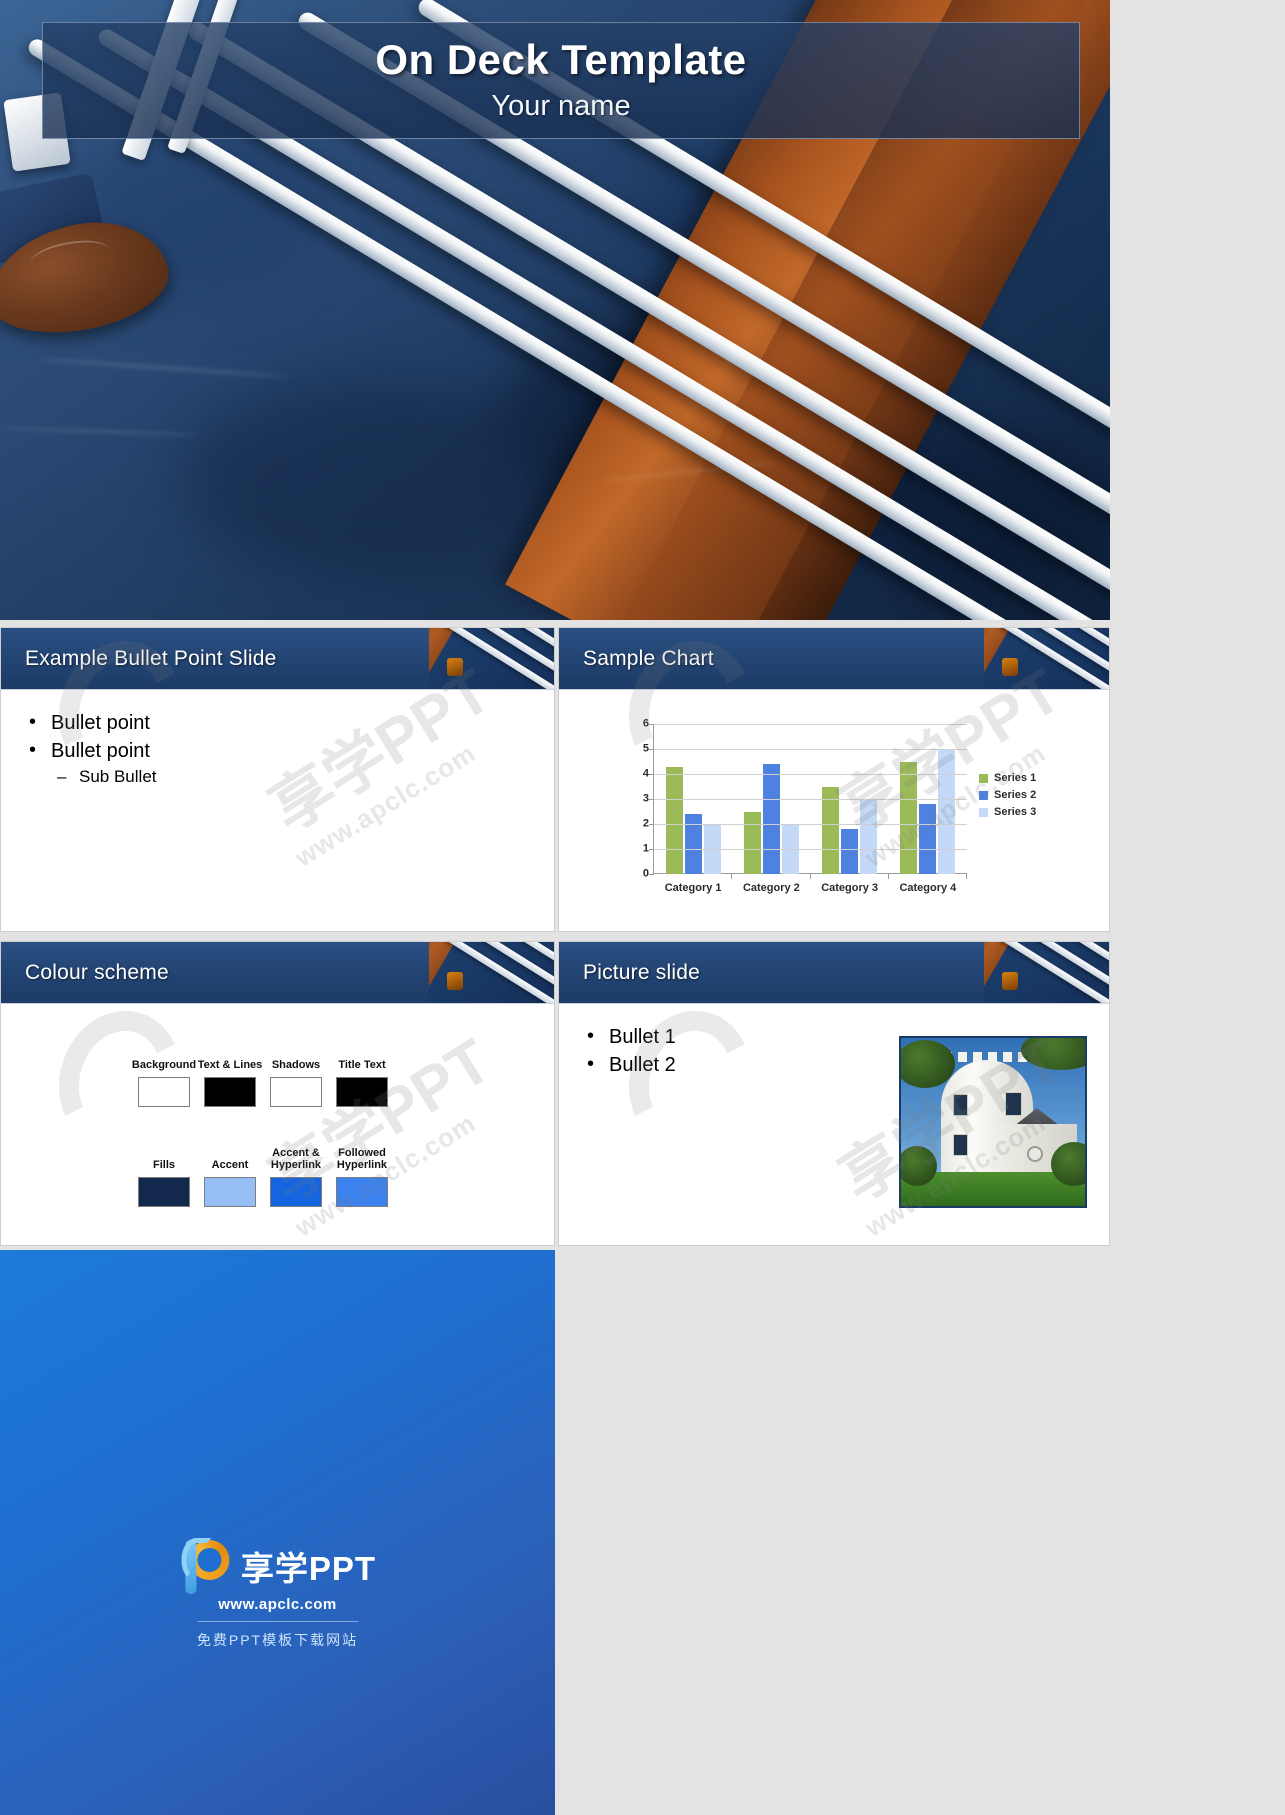  What do you see at coordinates (277, 763) in the screenshot?
I see `list-item: Bullet point Sub Bullet` at bounding box center [277, 763].